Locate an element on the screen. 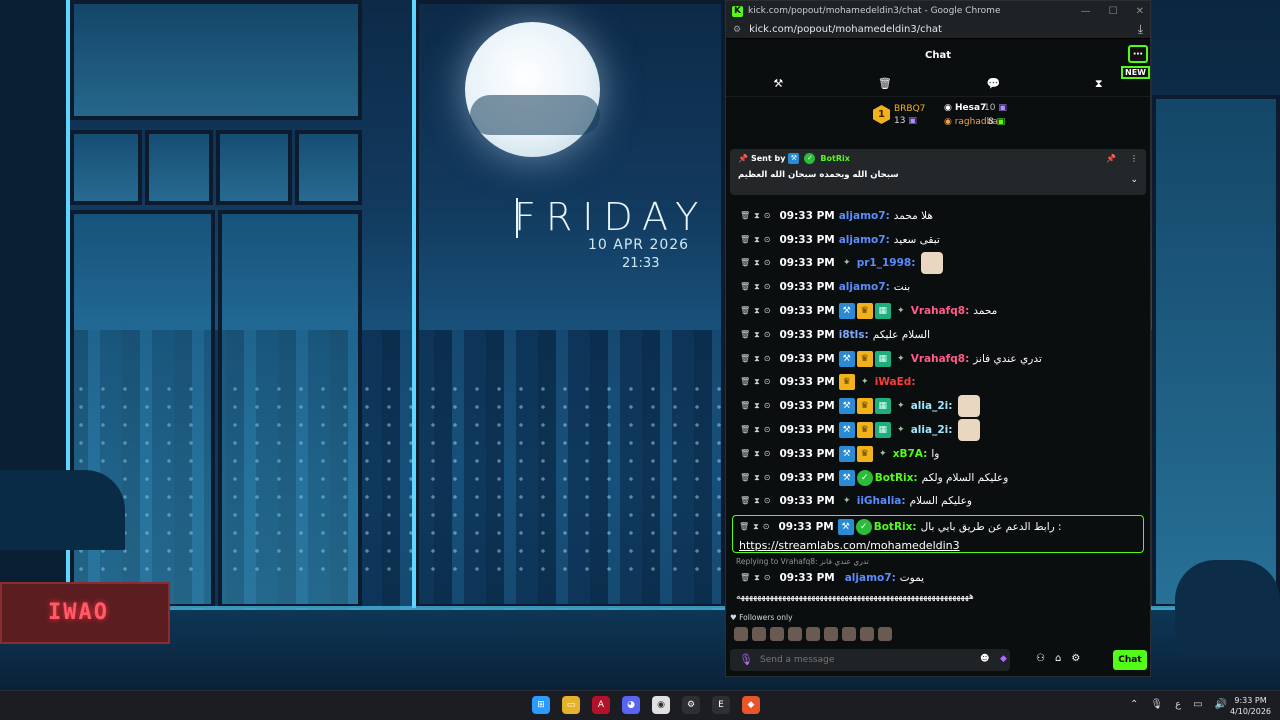 This screenshot has height=720, width=1280. gear-icon: ⚙ is located at coordinates (1075, 658).